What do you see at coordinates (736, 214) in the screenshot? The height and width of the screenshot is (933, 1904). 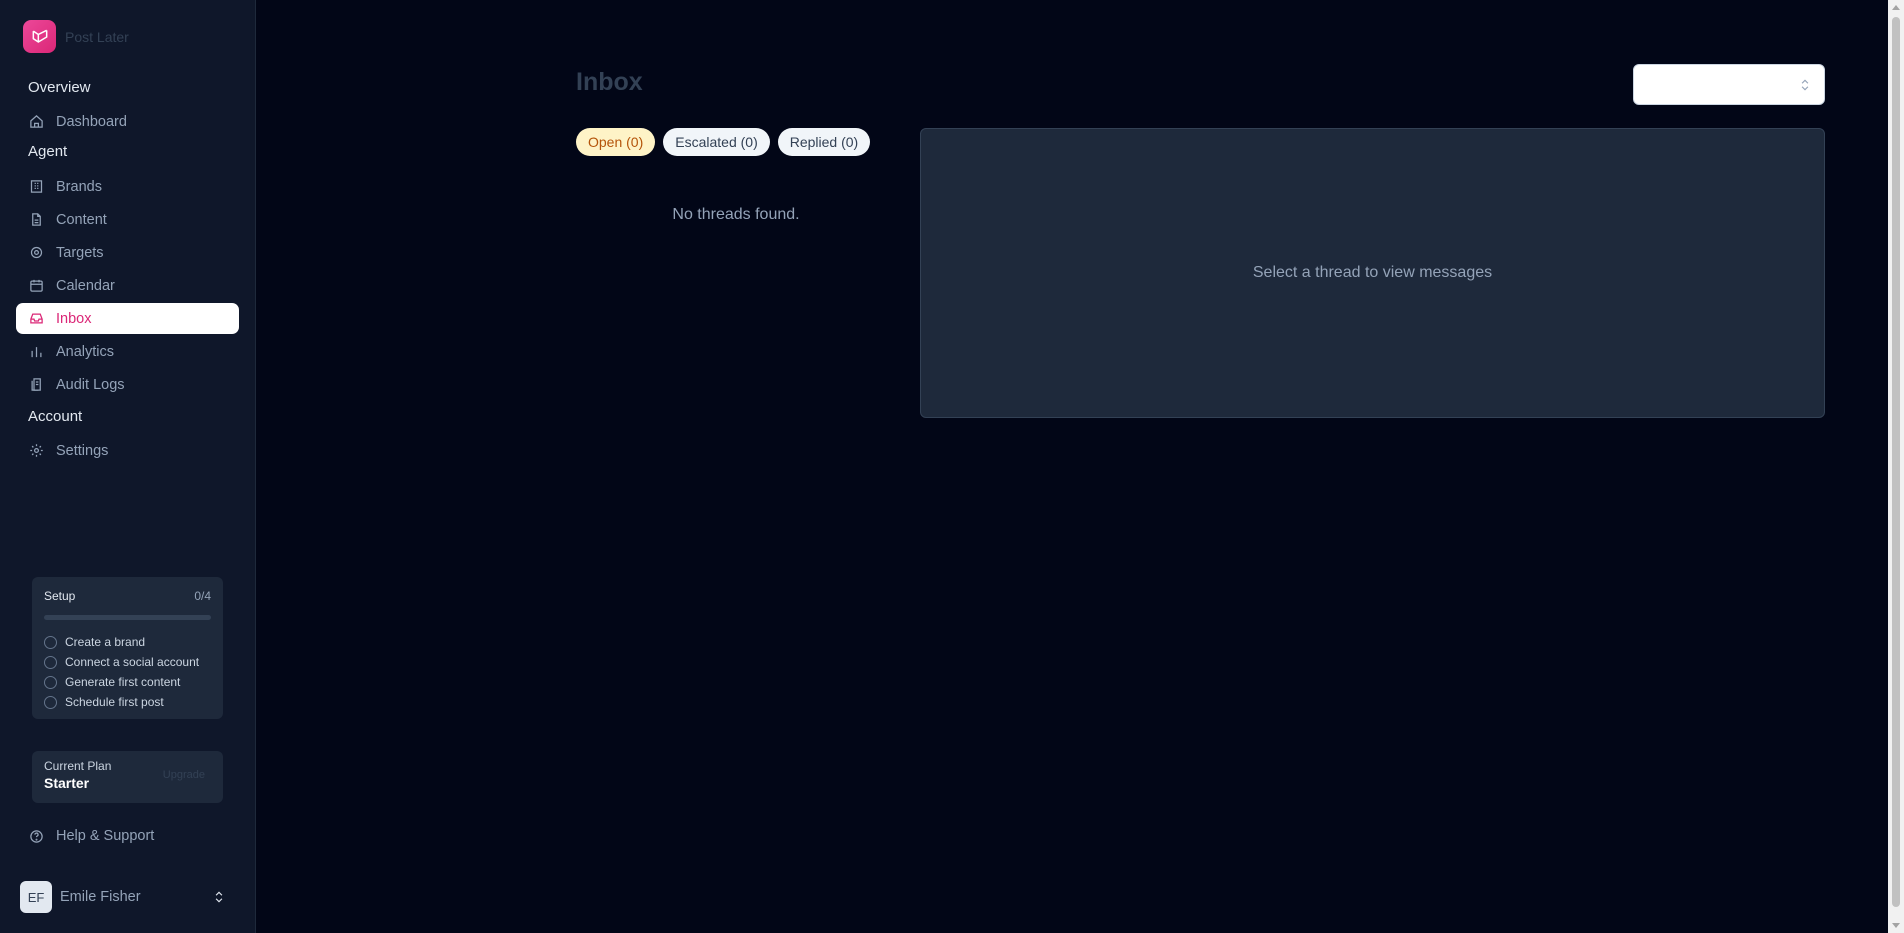 I see `empty-threads-message: No threads found.` at bounding box center [736, 214].